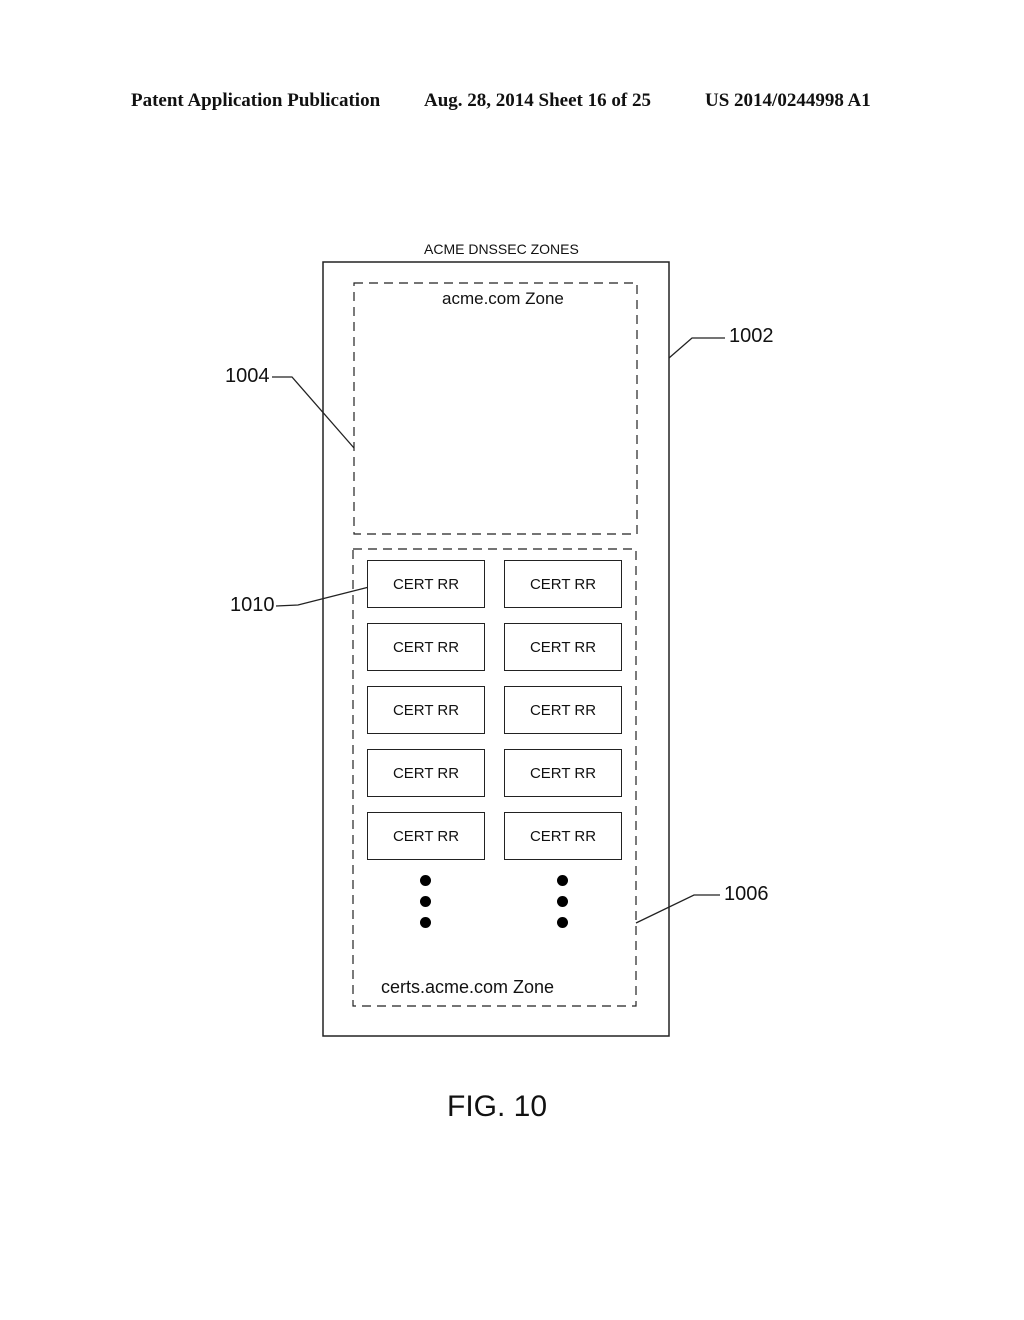 The height and width of the screenshot is (1320, 1024). Describe the element at coordinates (751, 336) in the screenshot. I see `ref-1002: 1002` at that location.